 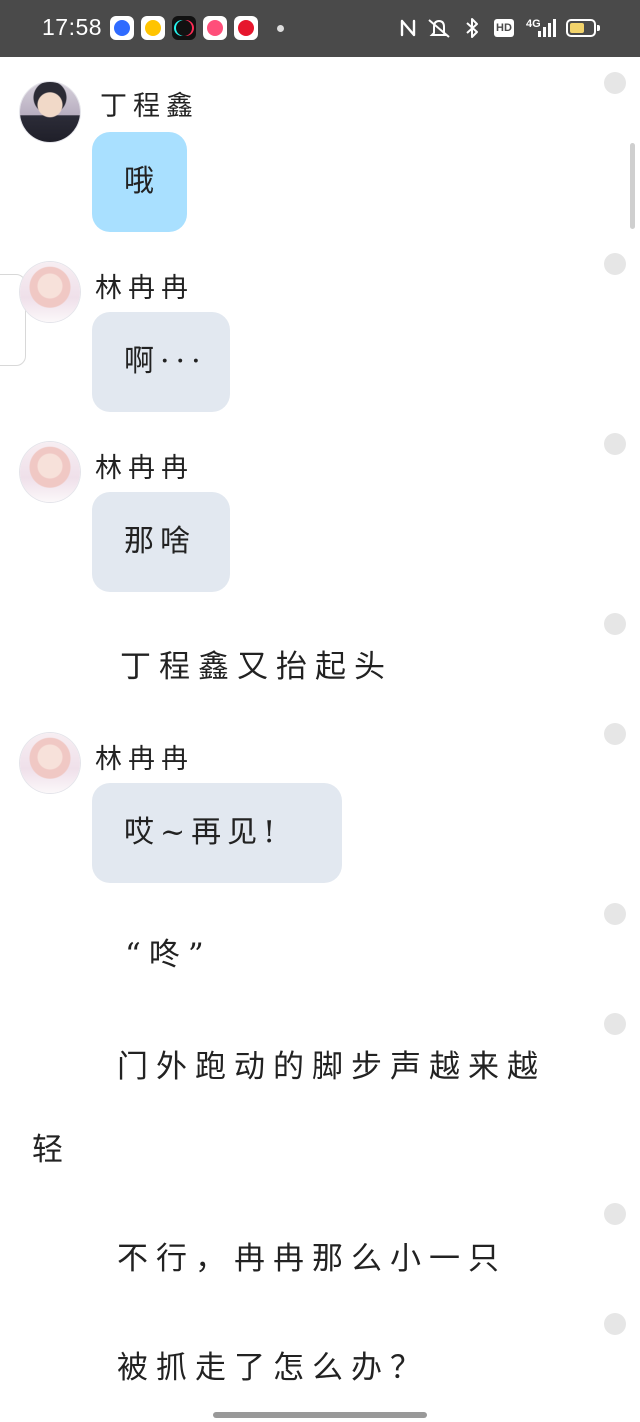 I want to click on narration-line: “咚”, so click(x=168, y=955).